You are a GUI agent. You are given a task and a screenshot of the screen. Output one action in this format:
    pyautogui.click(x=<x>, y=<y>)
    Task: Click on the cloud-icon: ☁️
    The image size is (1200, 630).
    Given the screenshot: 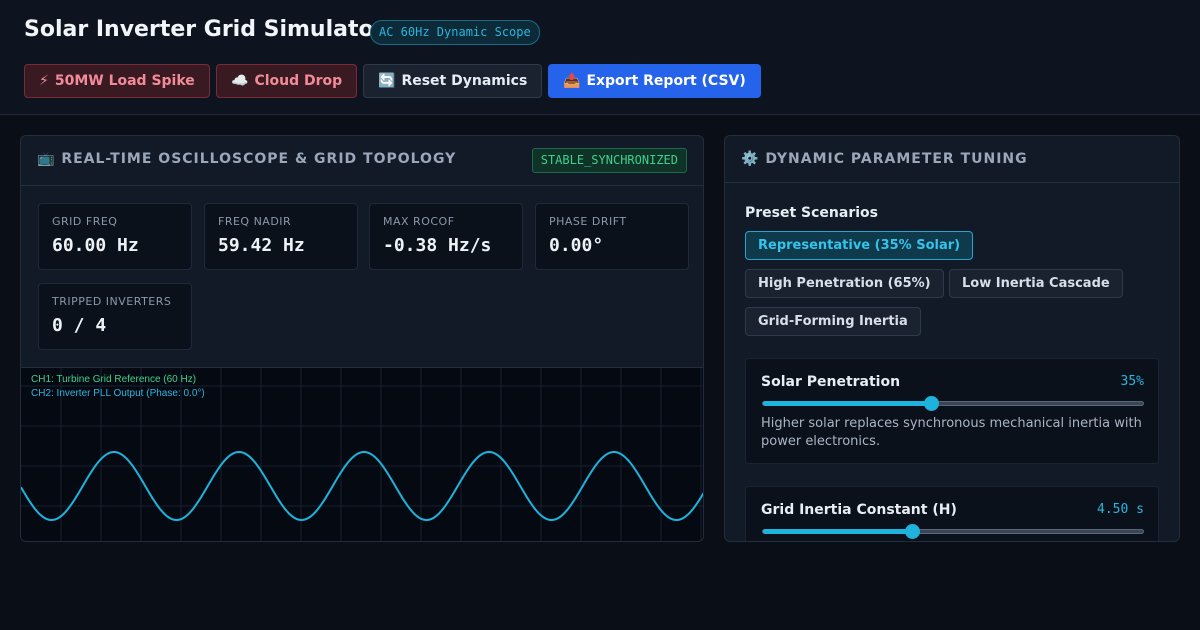 What is the action you would take?
    pyautogui.click(x=240, y=81)
    